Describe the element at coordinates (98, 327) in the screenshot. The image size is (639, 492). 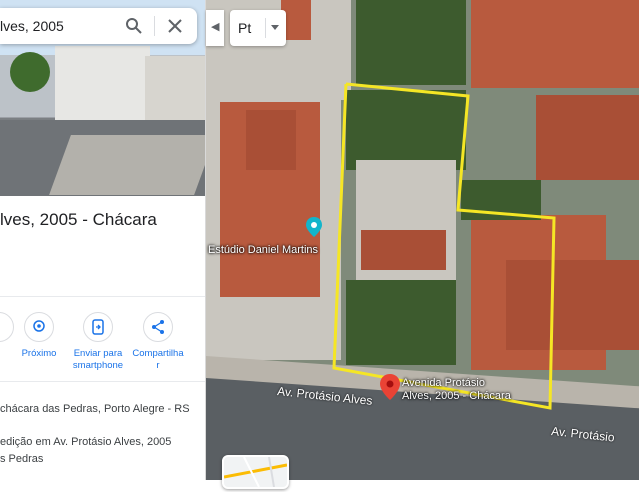
I see `send-to-phone-icon` at that location.